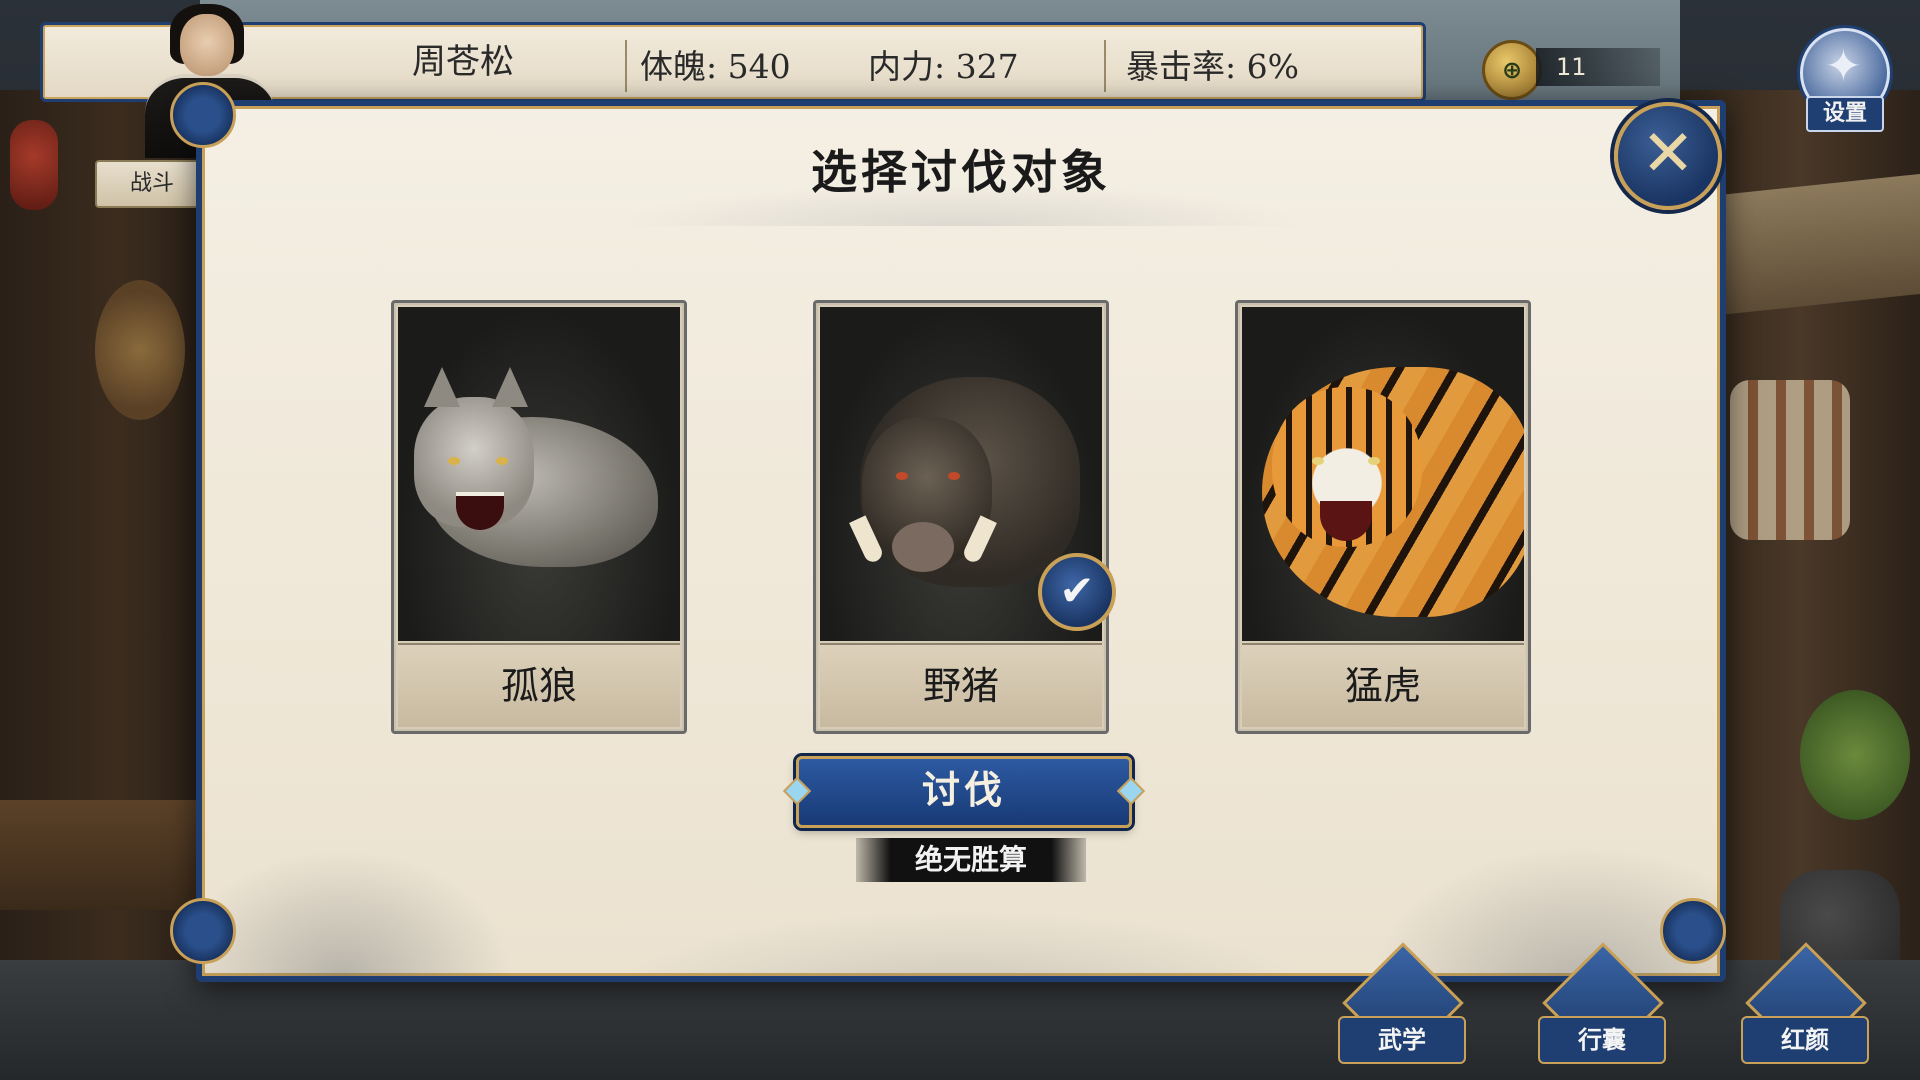 Image resolution: width=1920 pixels, height=1080 pixels. What do you see at coordinates (1383, 685) in the screenshot?
I see `target-name: 猛虎` at bounding box center [1383, 685].